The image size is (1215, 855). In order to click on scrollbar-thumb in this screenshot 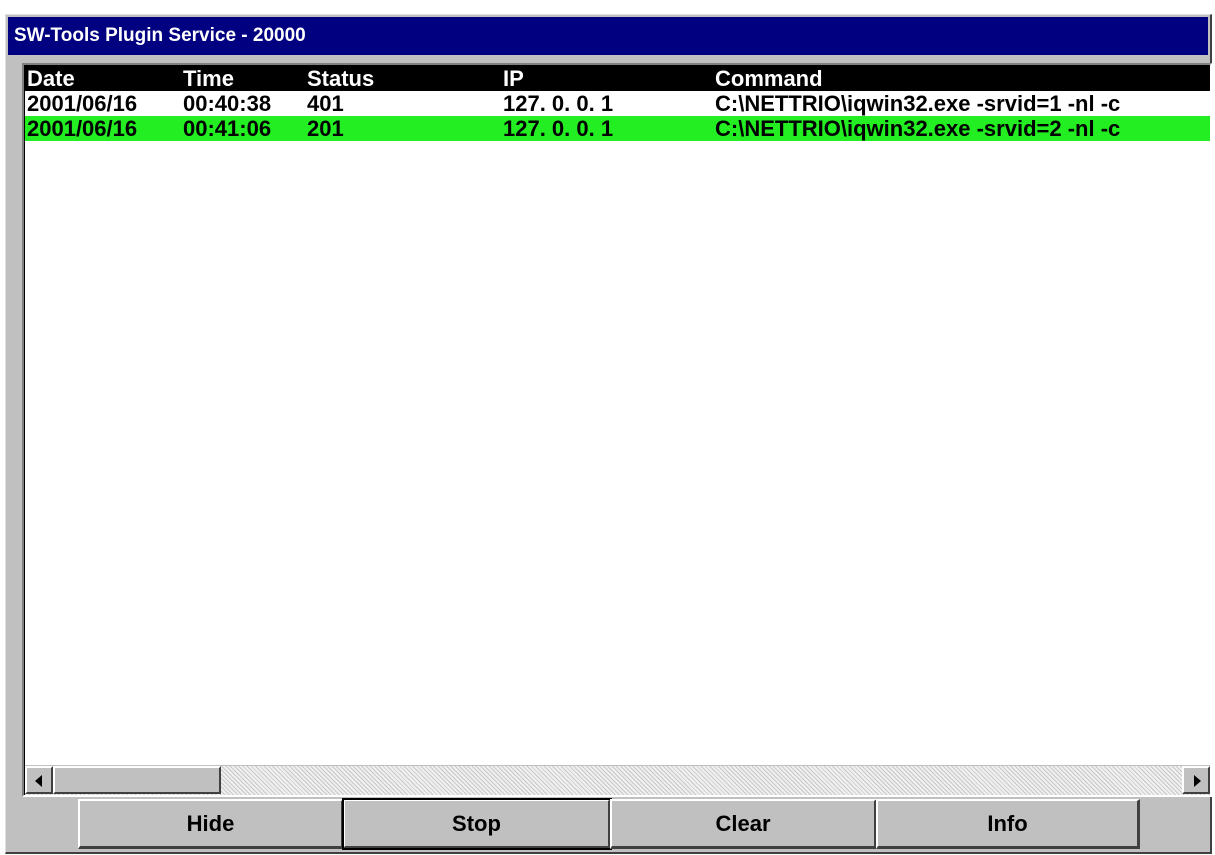, I will do `click(137, 780)`.